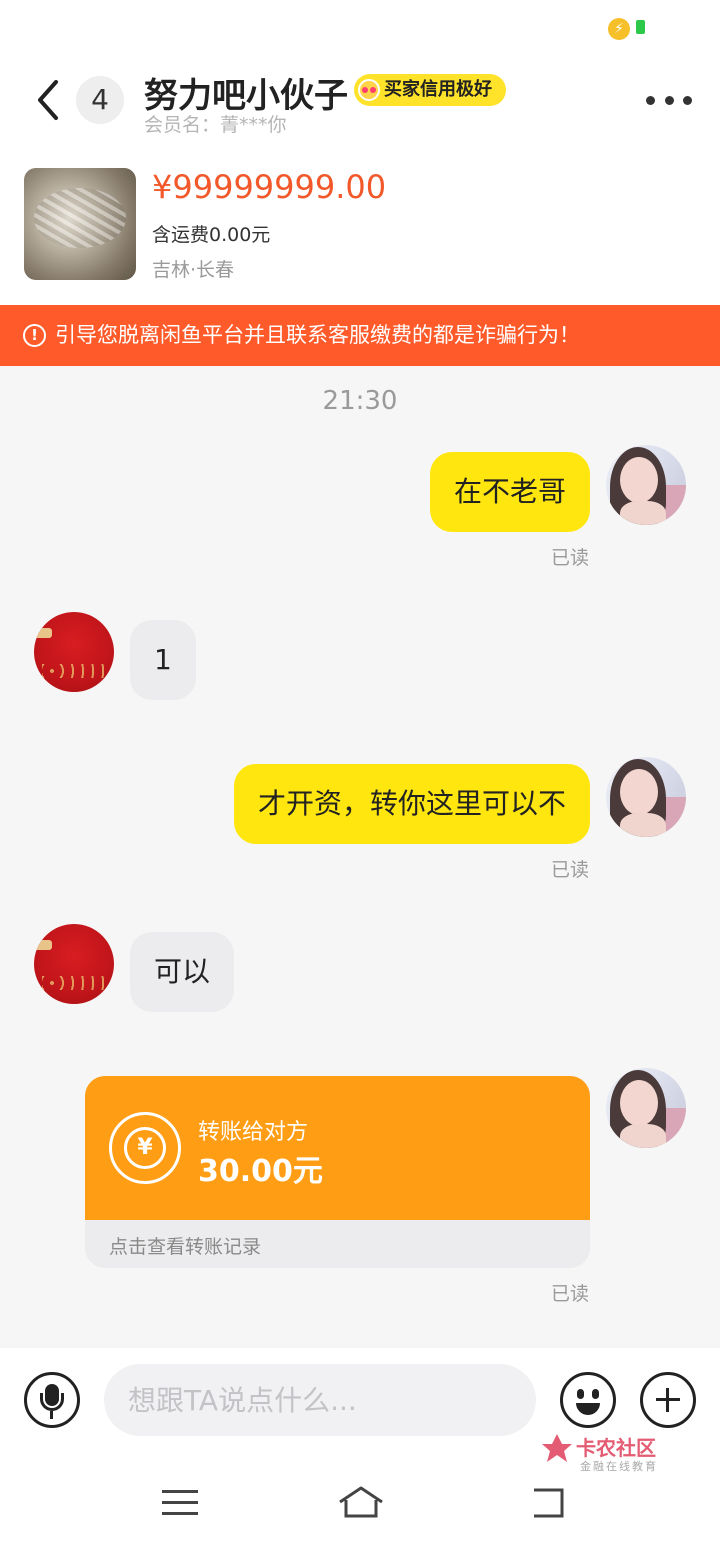 This screenshot has height=1544, width=720. Describe the element at coordinates (180, 1502) in the screenshot. I see `menu-nav-button` at that location.